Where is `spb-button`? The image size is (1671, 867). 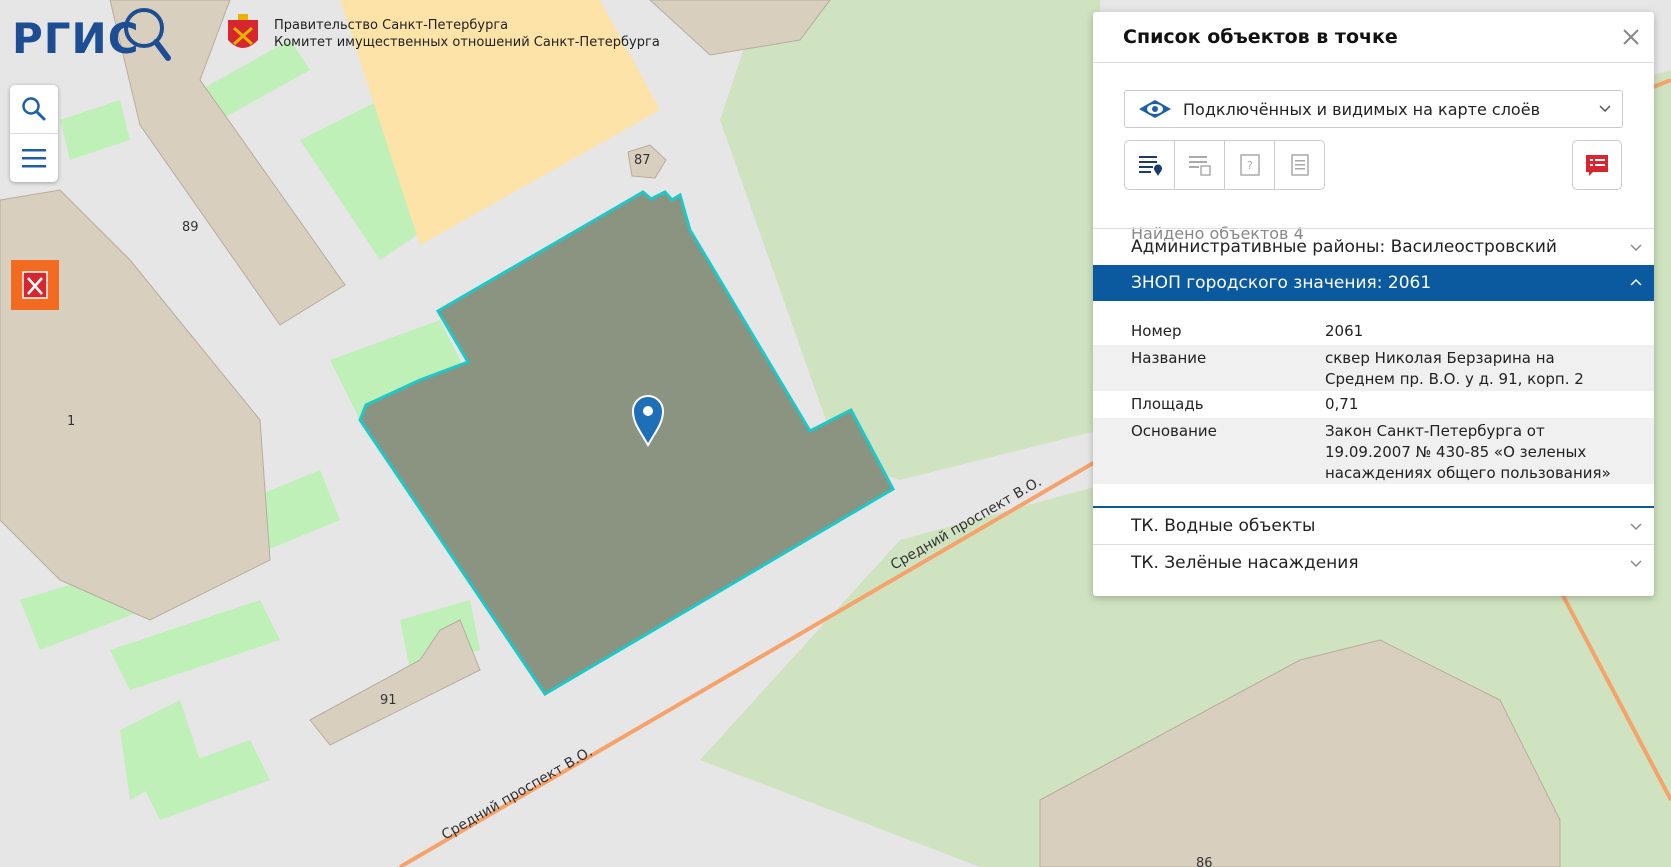 spb-button is located at coordinates (35, 285).